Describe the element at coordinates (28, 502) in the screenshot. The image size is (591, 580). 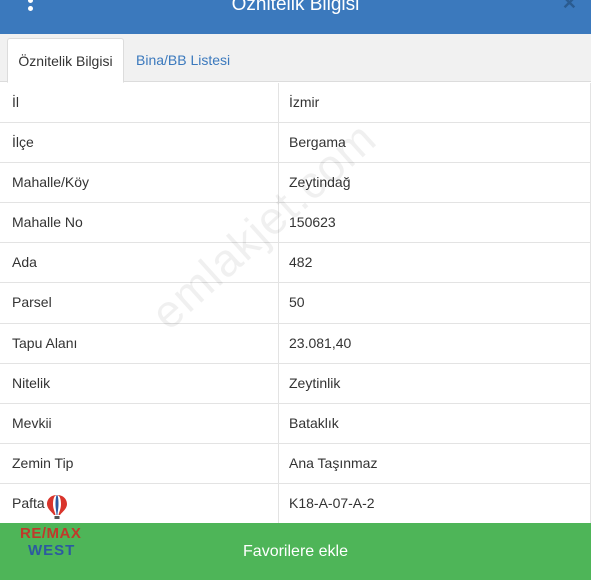
I see `row-key: Pafta` at that location.